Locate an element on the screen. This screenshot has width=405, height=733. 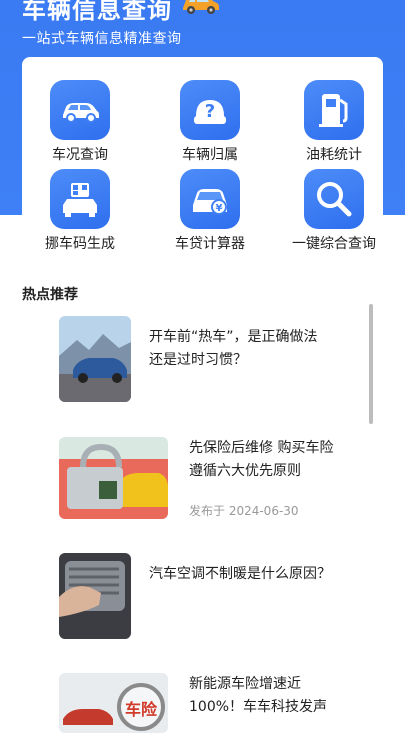
section-title-hot: 热点推荐 is located at coordinates (50, 295).